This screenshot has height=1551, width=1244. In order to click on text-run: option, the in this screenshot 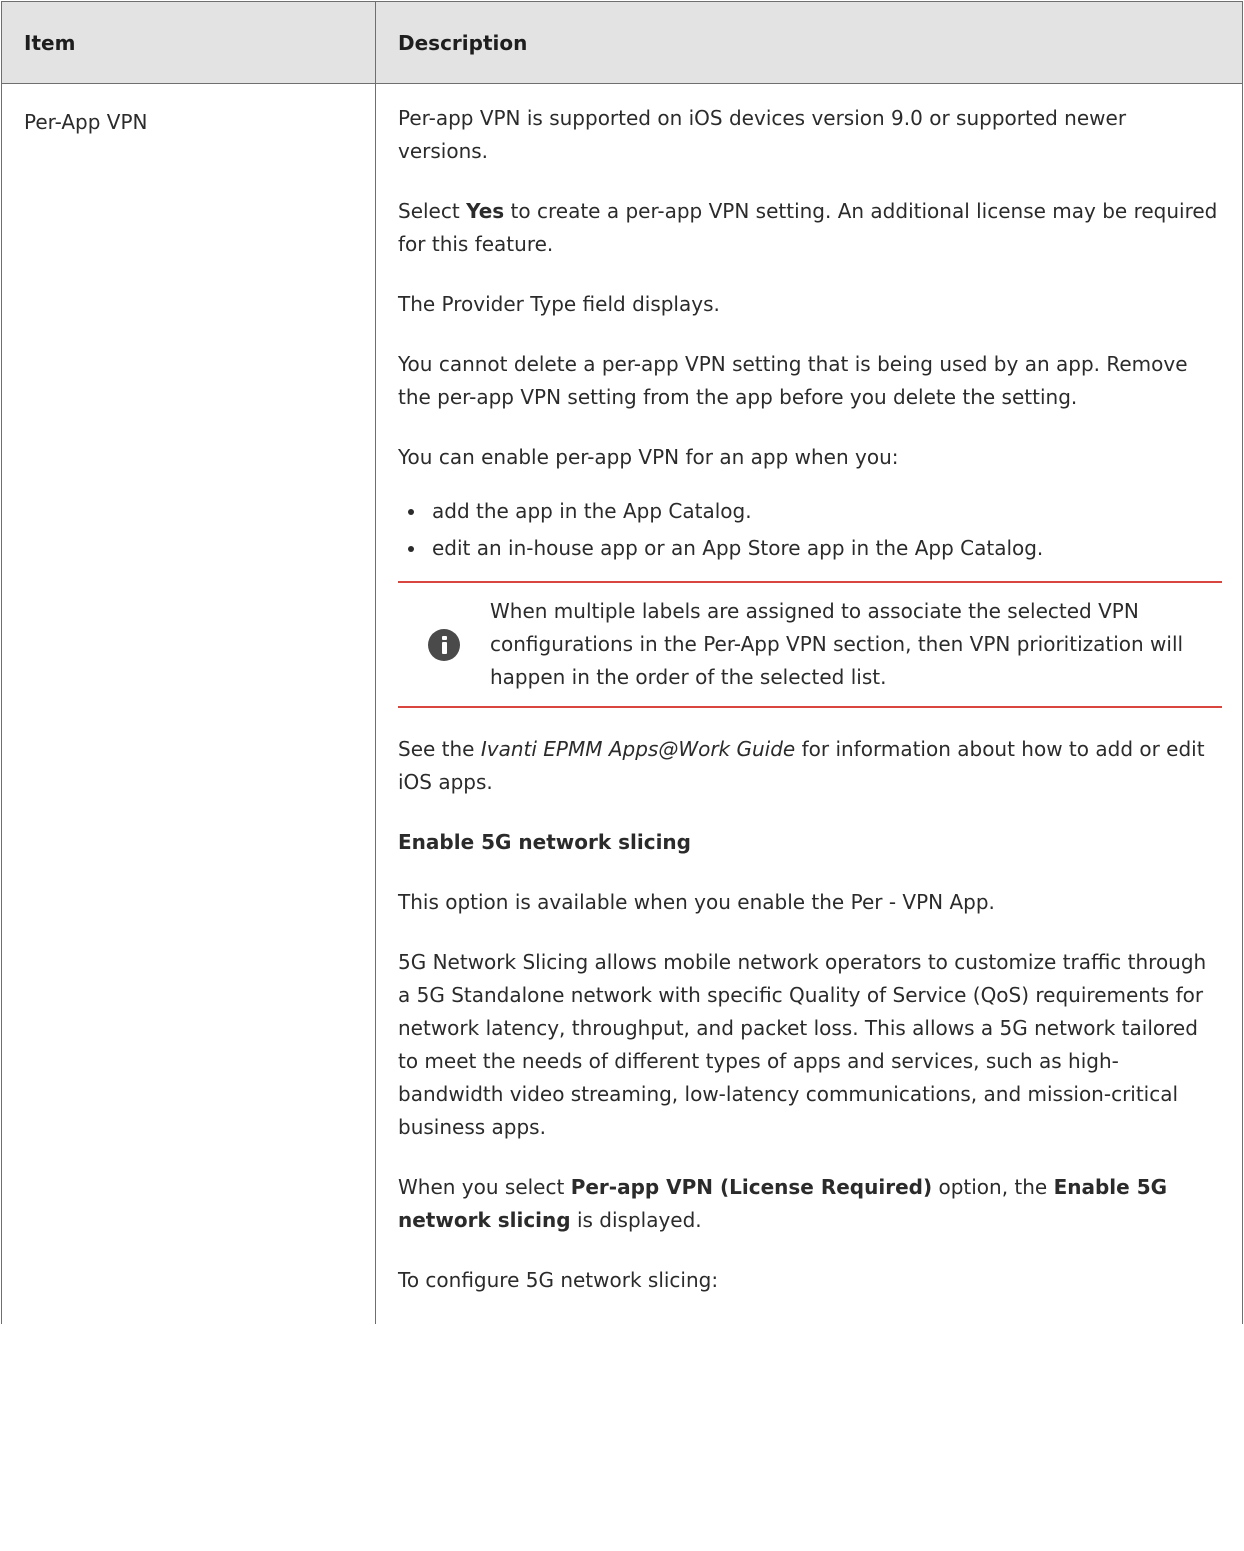, I will do `click(993, 1187)`.